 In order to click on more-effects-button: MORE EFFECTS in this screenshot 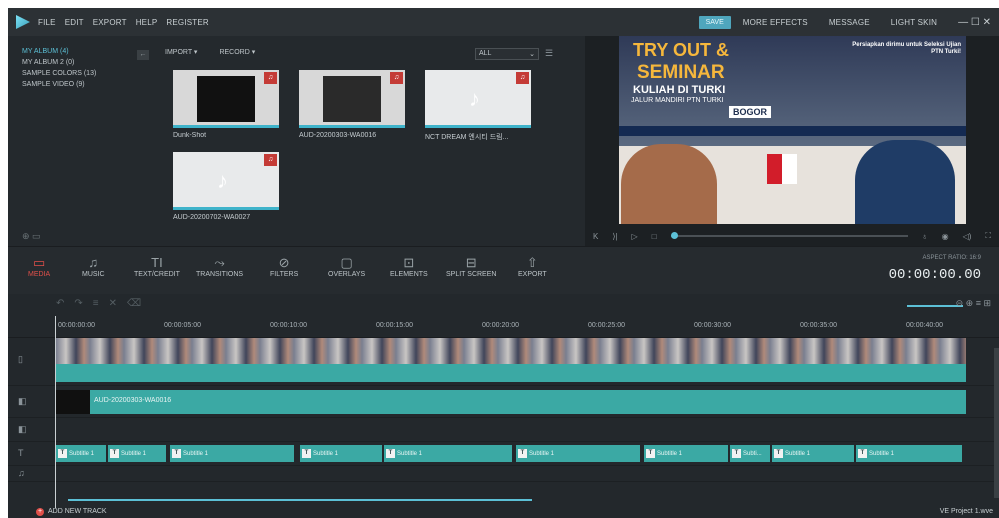, I will do `click(775, 22)`.